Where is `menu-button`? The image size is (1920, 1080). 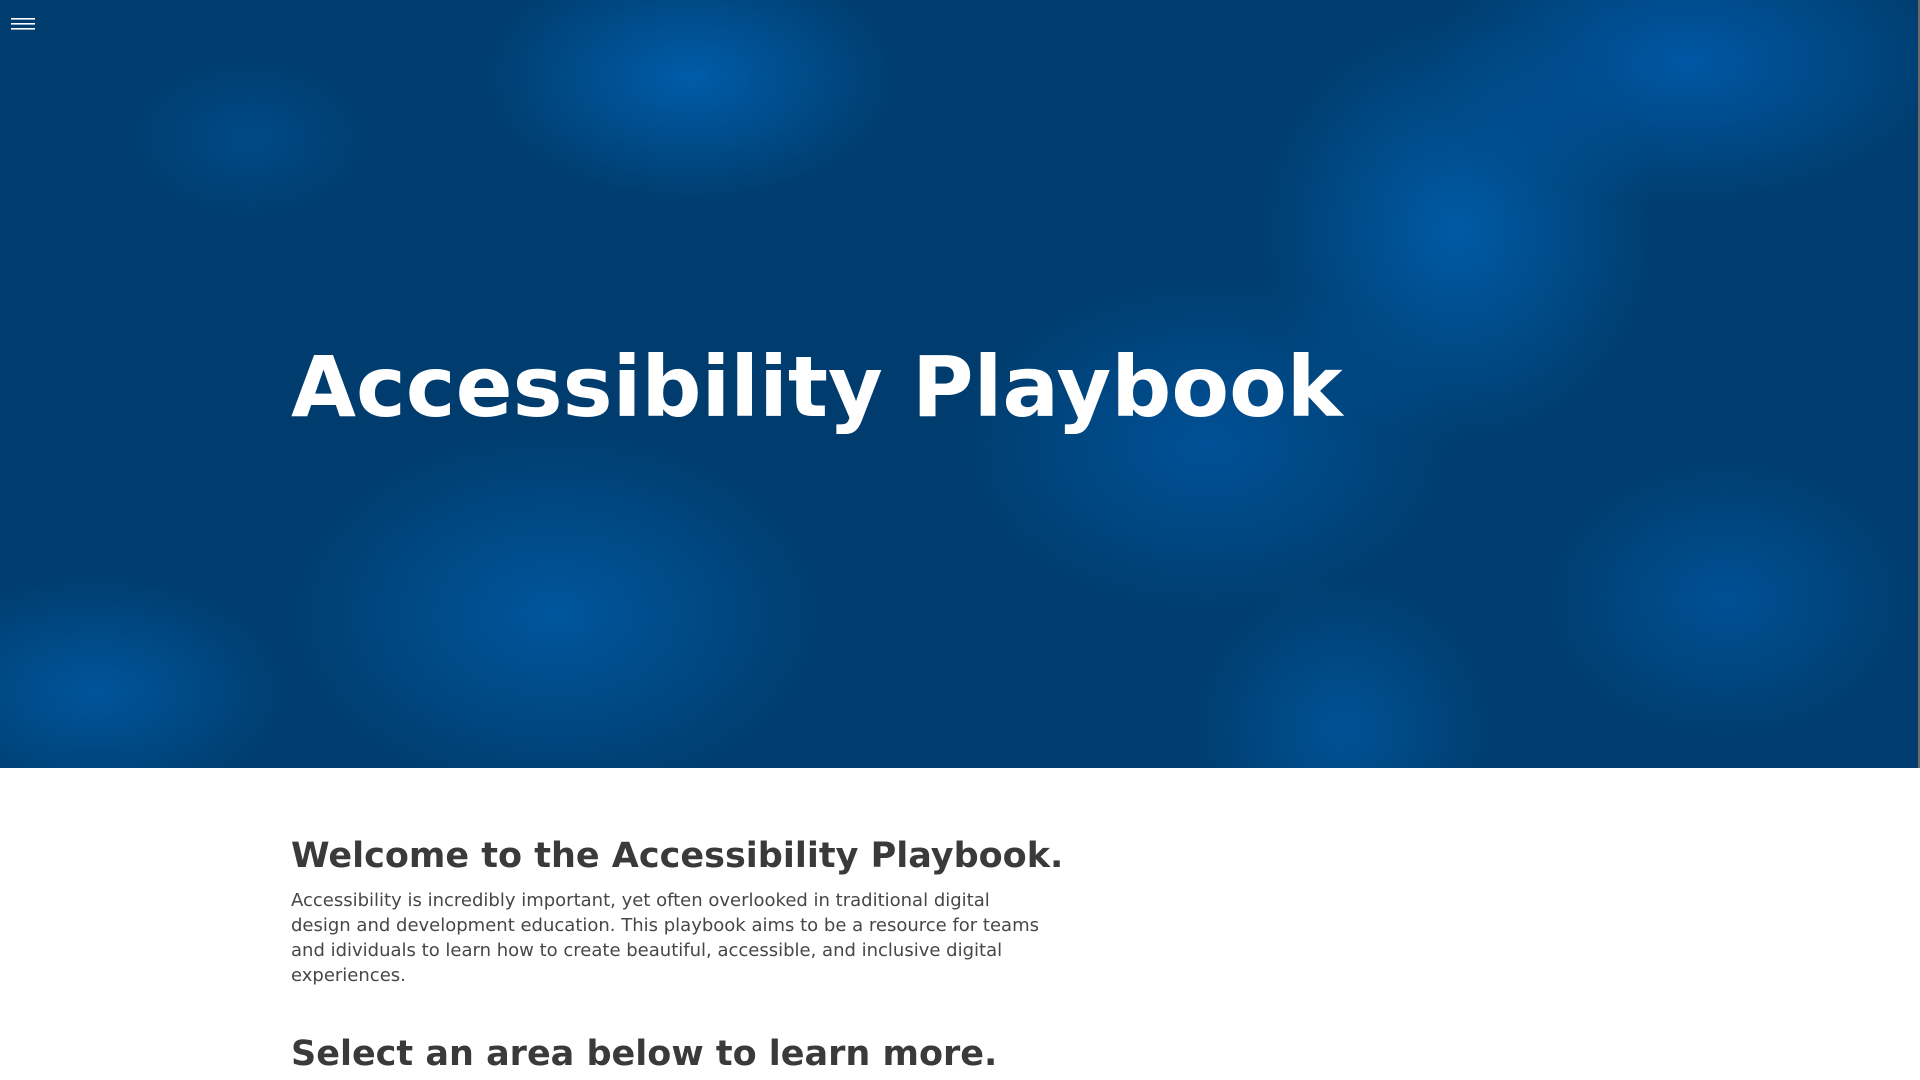 menu-button is located at coordinates (23, 24).